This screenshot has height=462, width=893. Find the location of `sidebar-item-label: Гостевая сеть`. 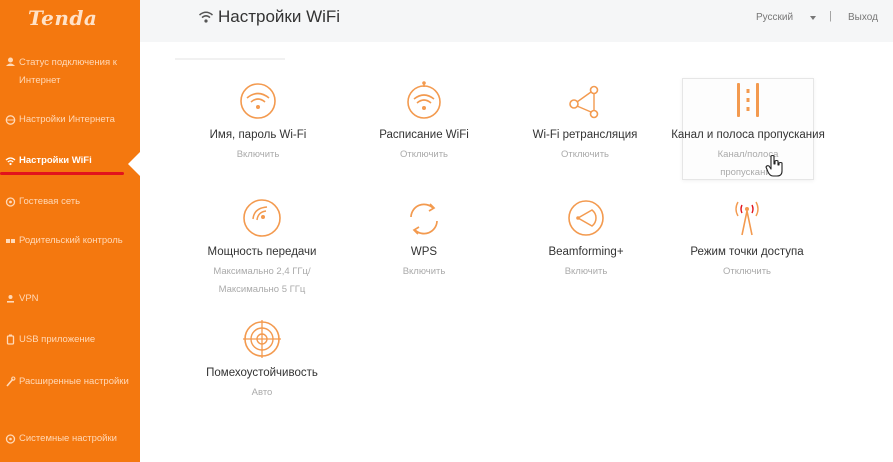

sidebar-item-label: Гостевая сеть is located at coordinates (50, 201).